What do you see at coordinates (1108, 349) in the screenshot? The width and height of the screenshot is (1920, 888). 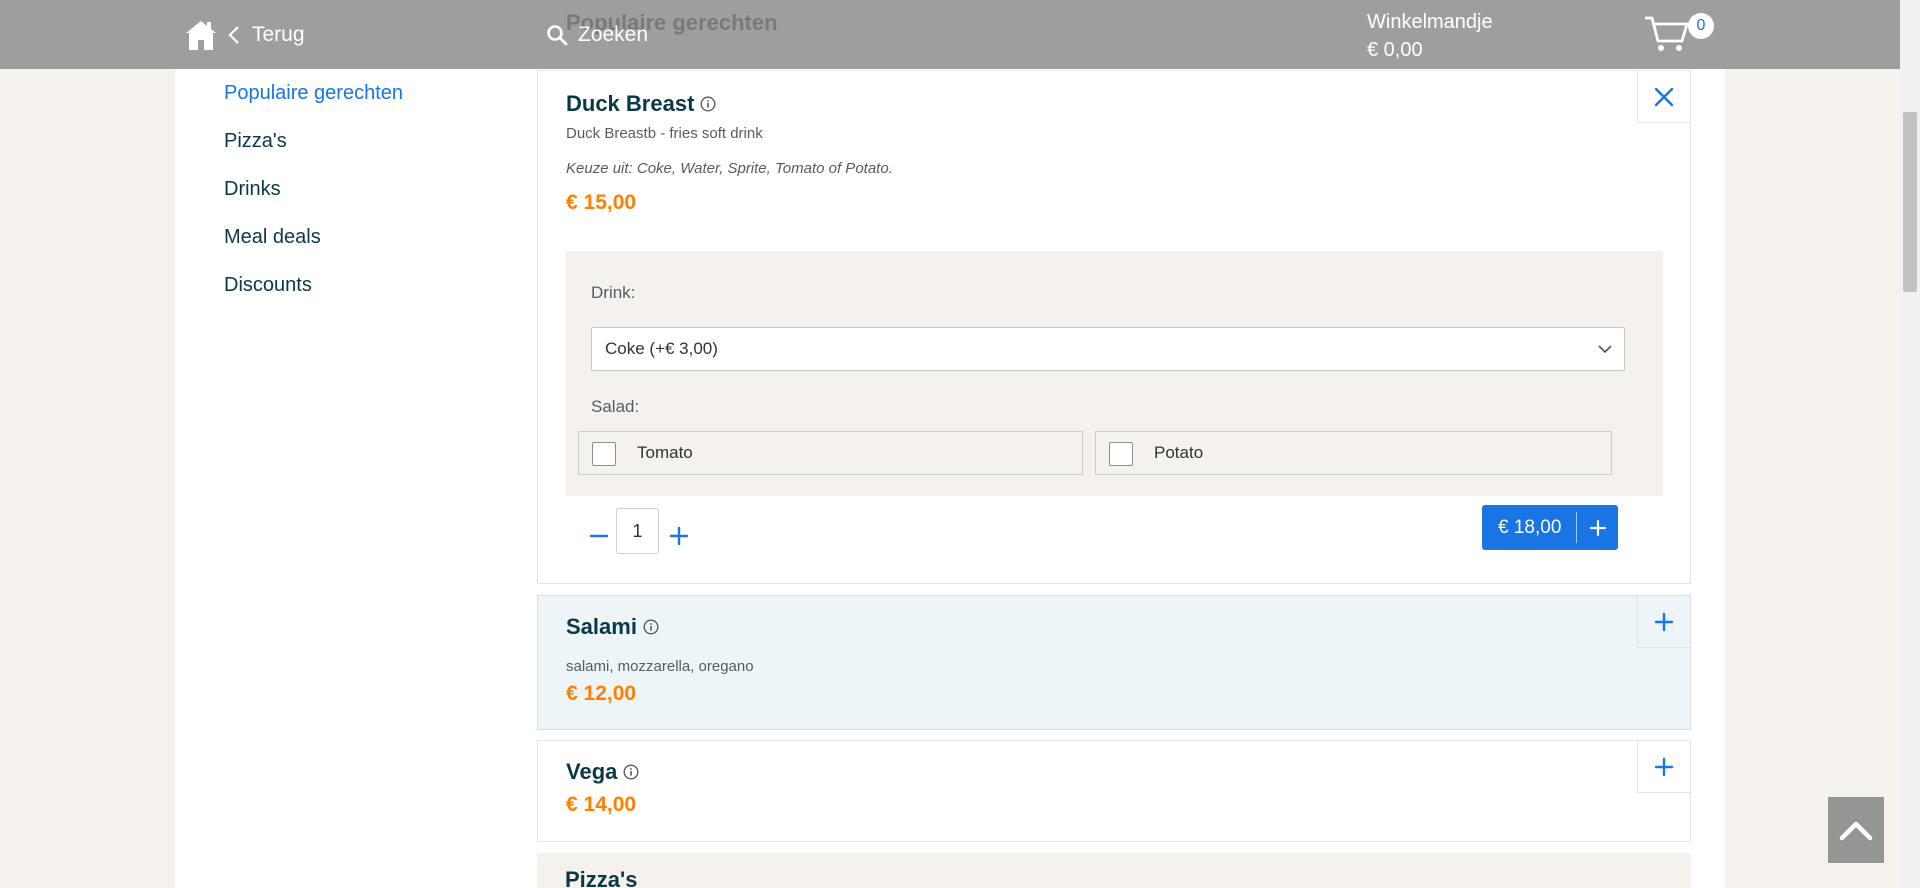 I see `drink-select: Coke (+€ 3,00)` at bounding box center [1108, 349].